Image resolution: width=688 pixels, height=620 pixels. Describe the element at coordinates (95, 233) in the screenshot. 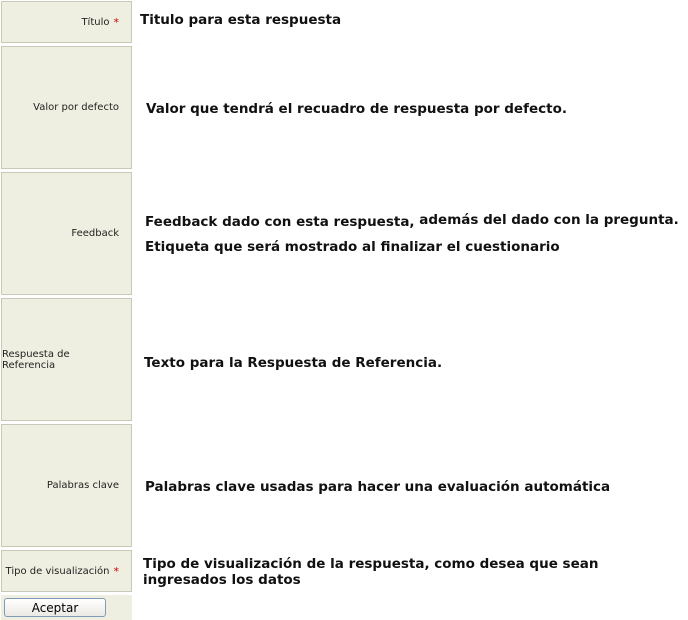

I see `feedback-label: Feedback` at that location.